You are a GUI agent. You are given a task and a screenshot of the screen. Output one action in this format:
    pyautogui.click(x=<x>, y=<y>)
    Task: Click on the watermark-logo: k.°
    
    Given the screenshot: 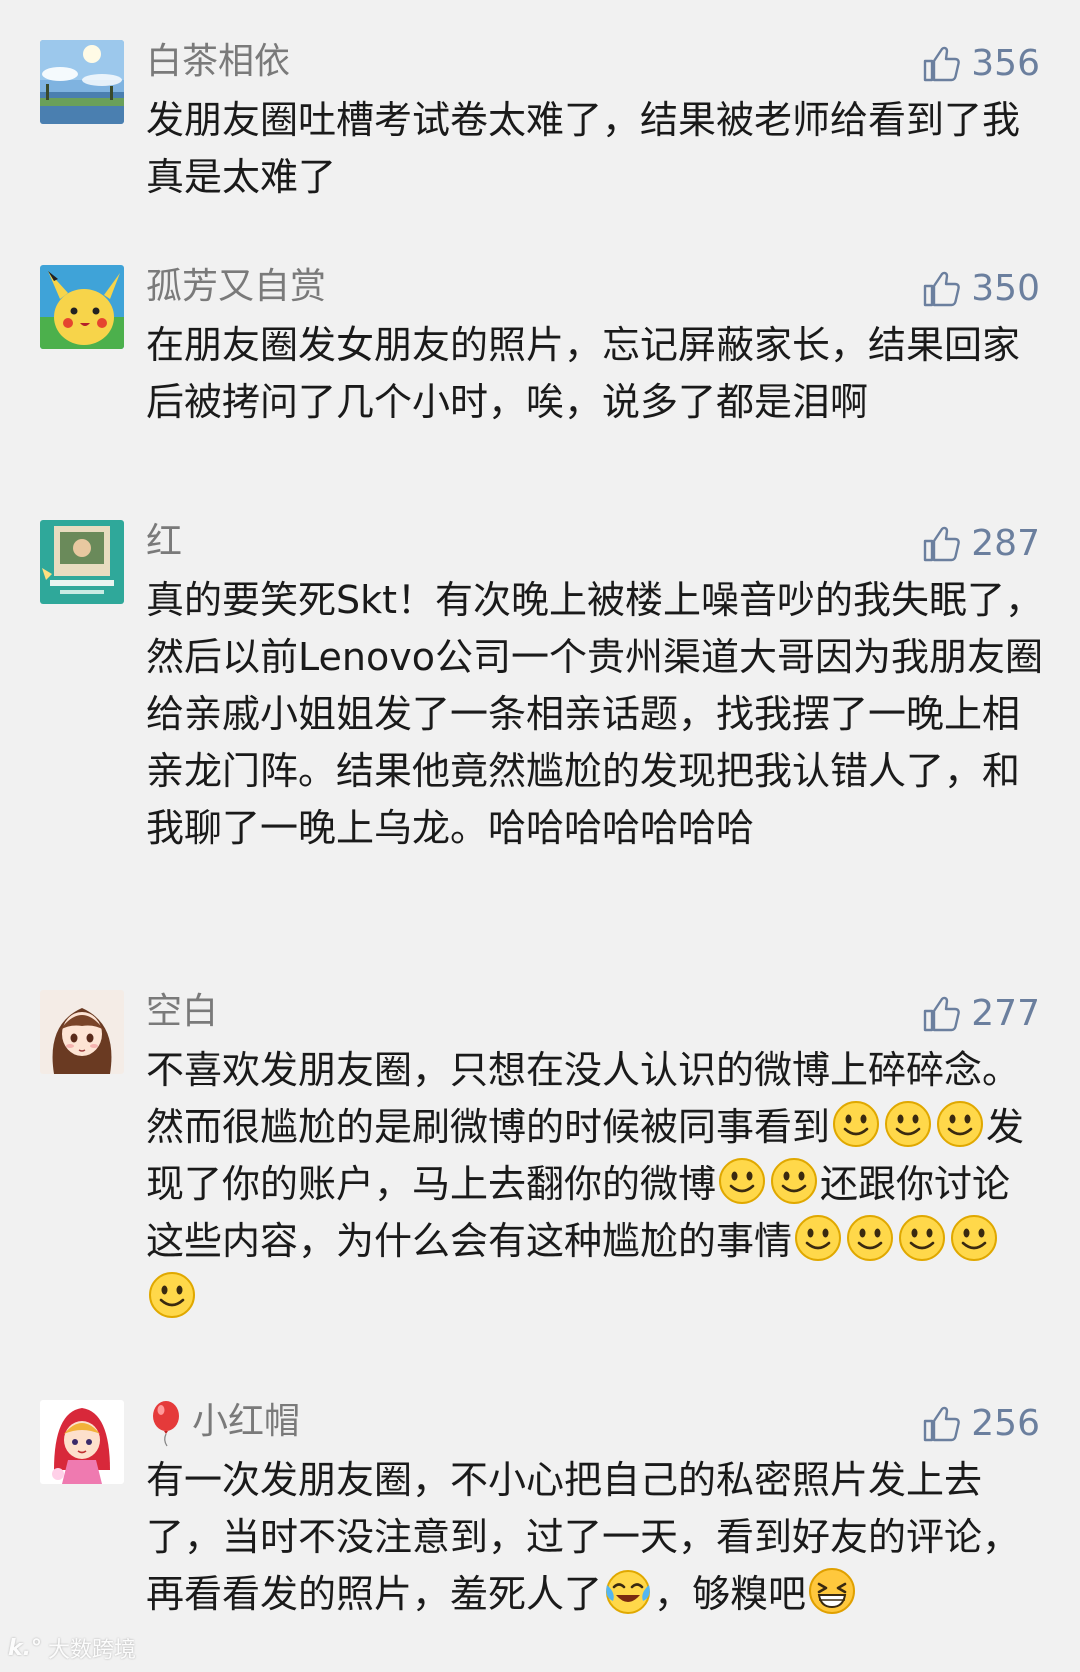 What is the action you would take?
    pyautogui.click(x=25, y=1648)
    